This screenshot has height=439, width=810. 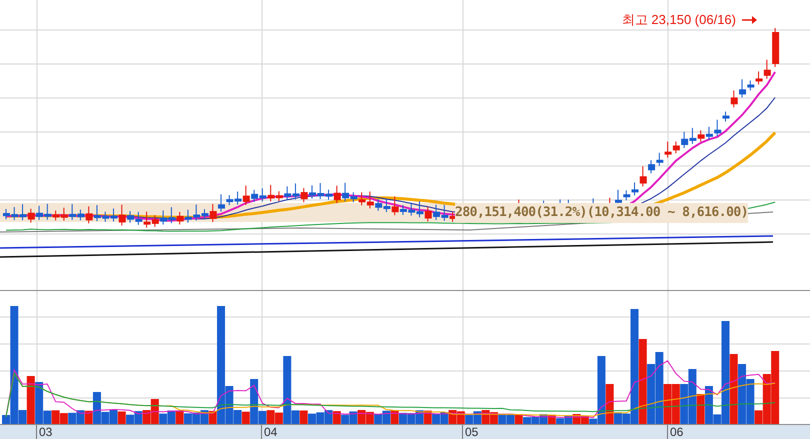 What do you see at coordinates (675, 432) in the screenshot?
I see `x-axis-label: 06` at bounding box center [675, 432].